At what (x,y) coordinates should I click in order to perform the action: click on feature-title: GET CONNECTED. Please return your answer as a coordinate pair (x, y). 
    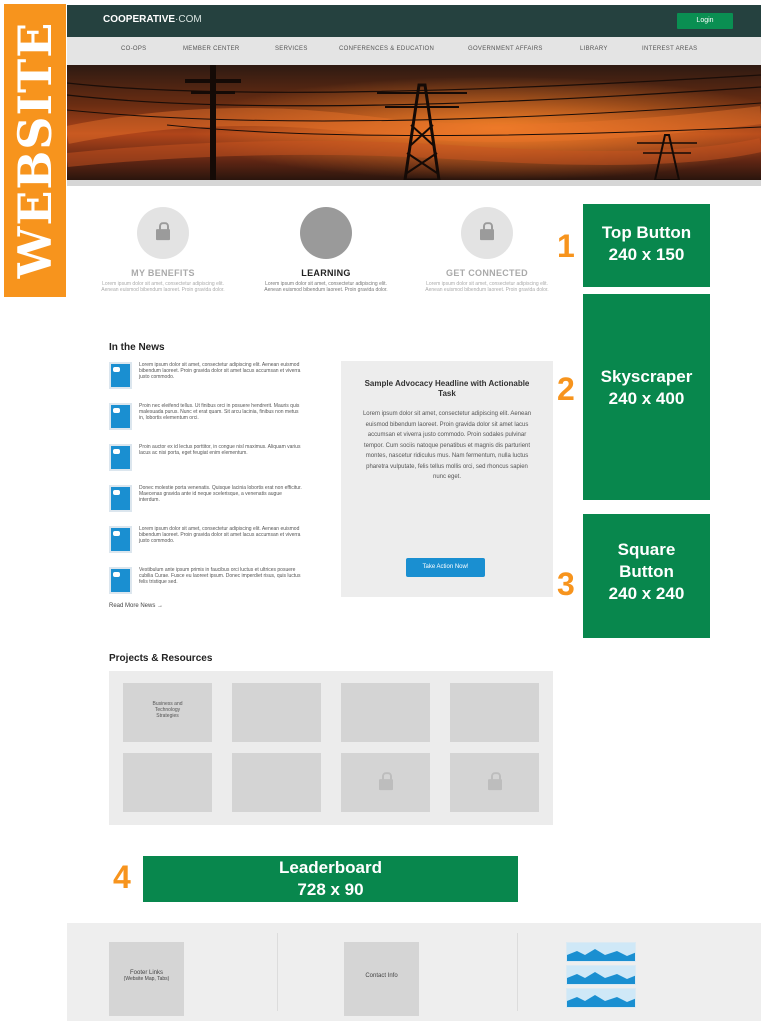
    Looking at the image, I should click on (487, 273).